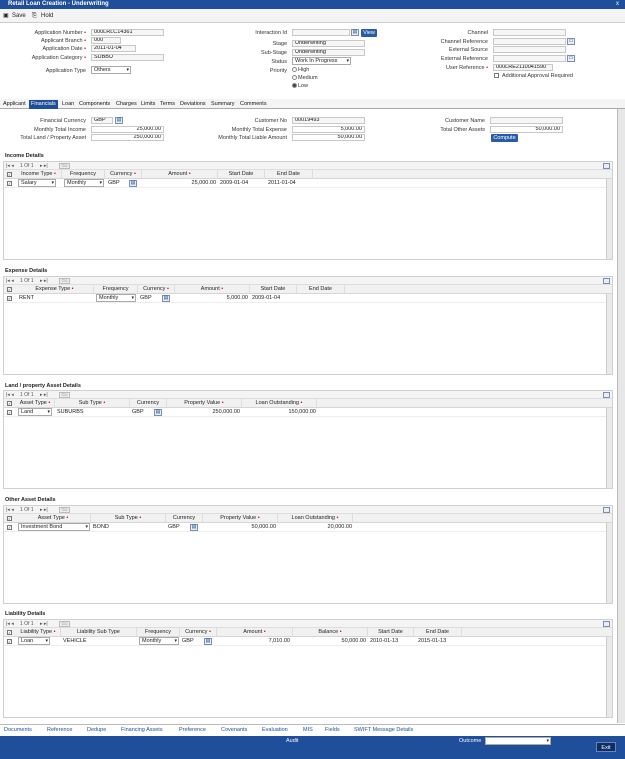 The height and width of the screenshot is (759, 625). Describe the element at coordinates (180, 183) in the screenshot. I see `amount-cell: 25,000.00` at that location.